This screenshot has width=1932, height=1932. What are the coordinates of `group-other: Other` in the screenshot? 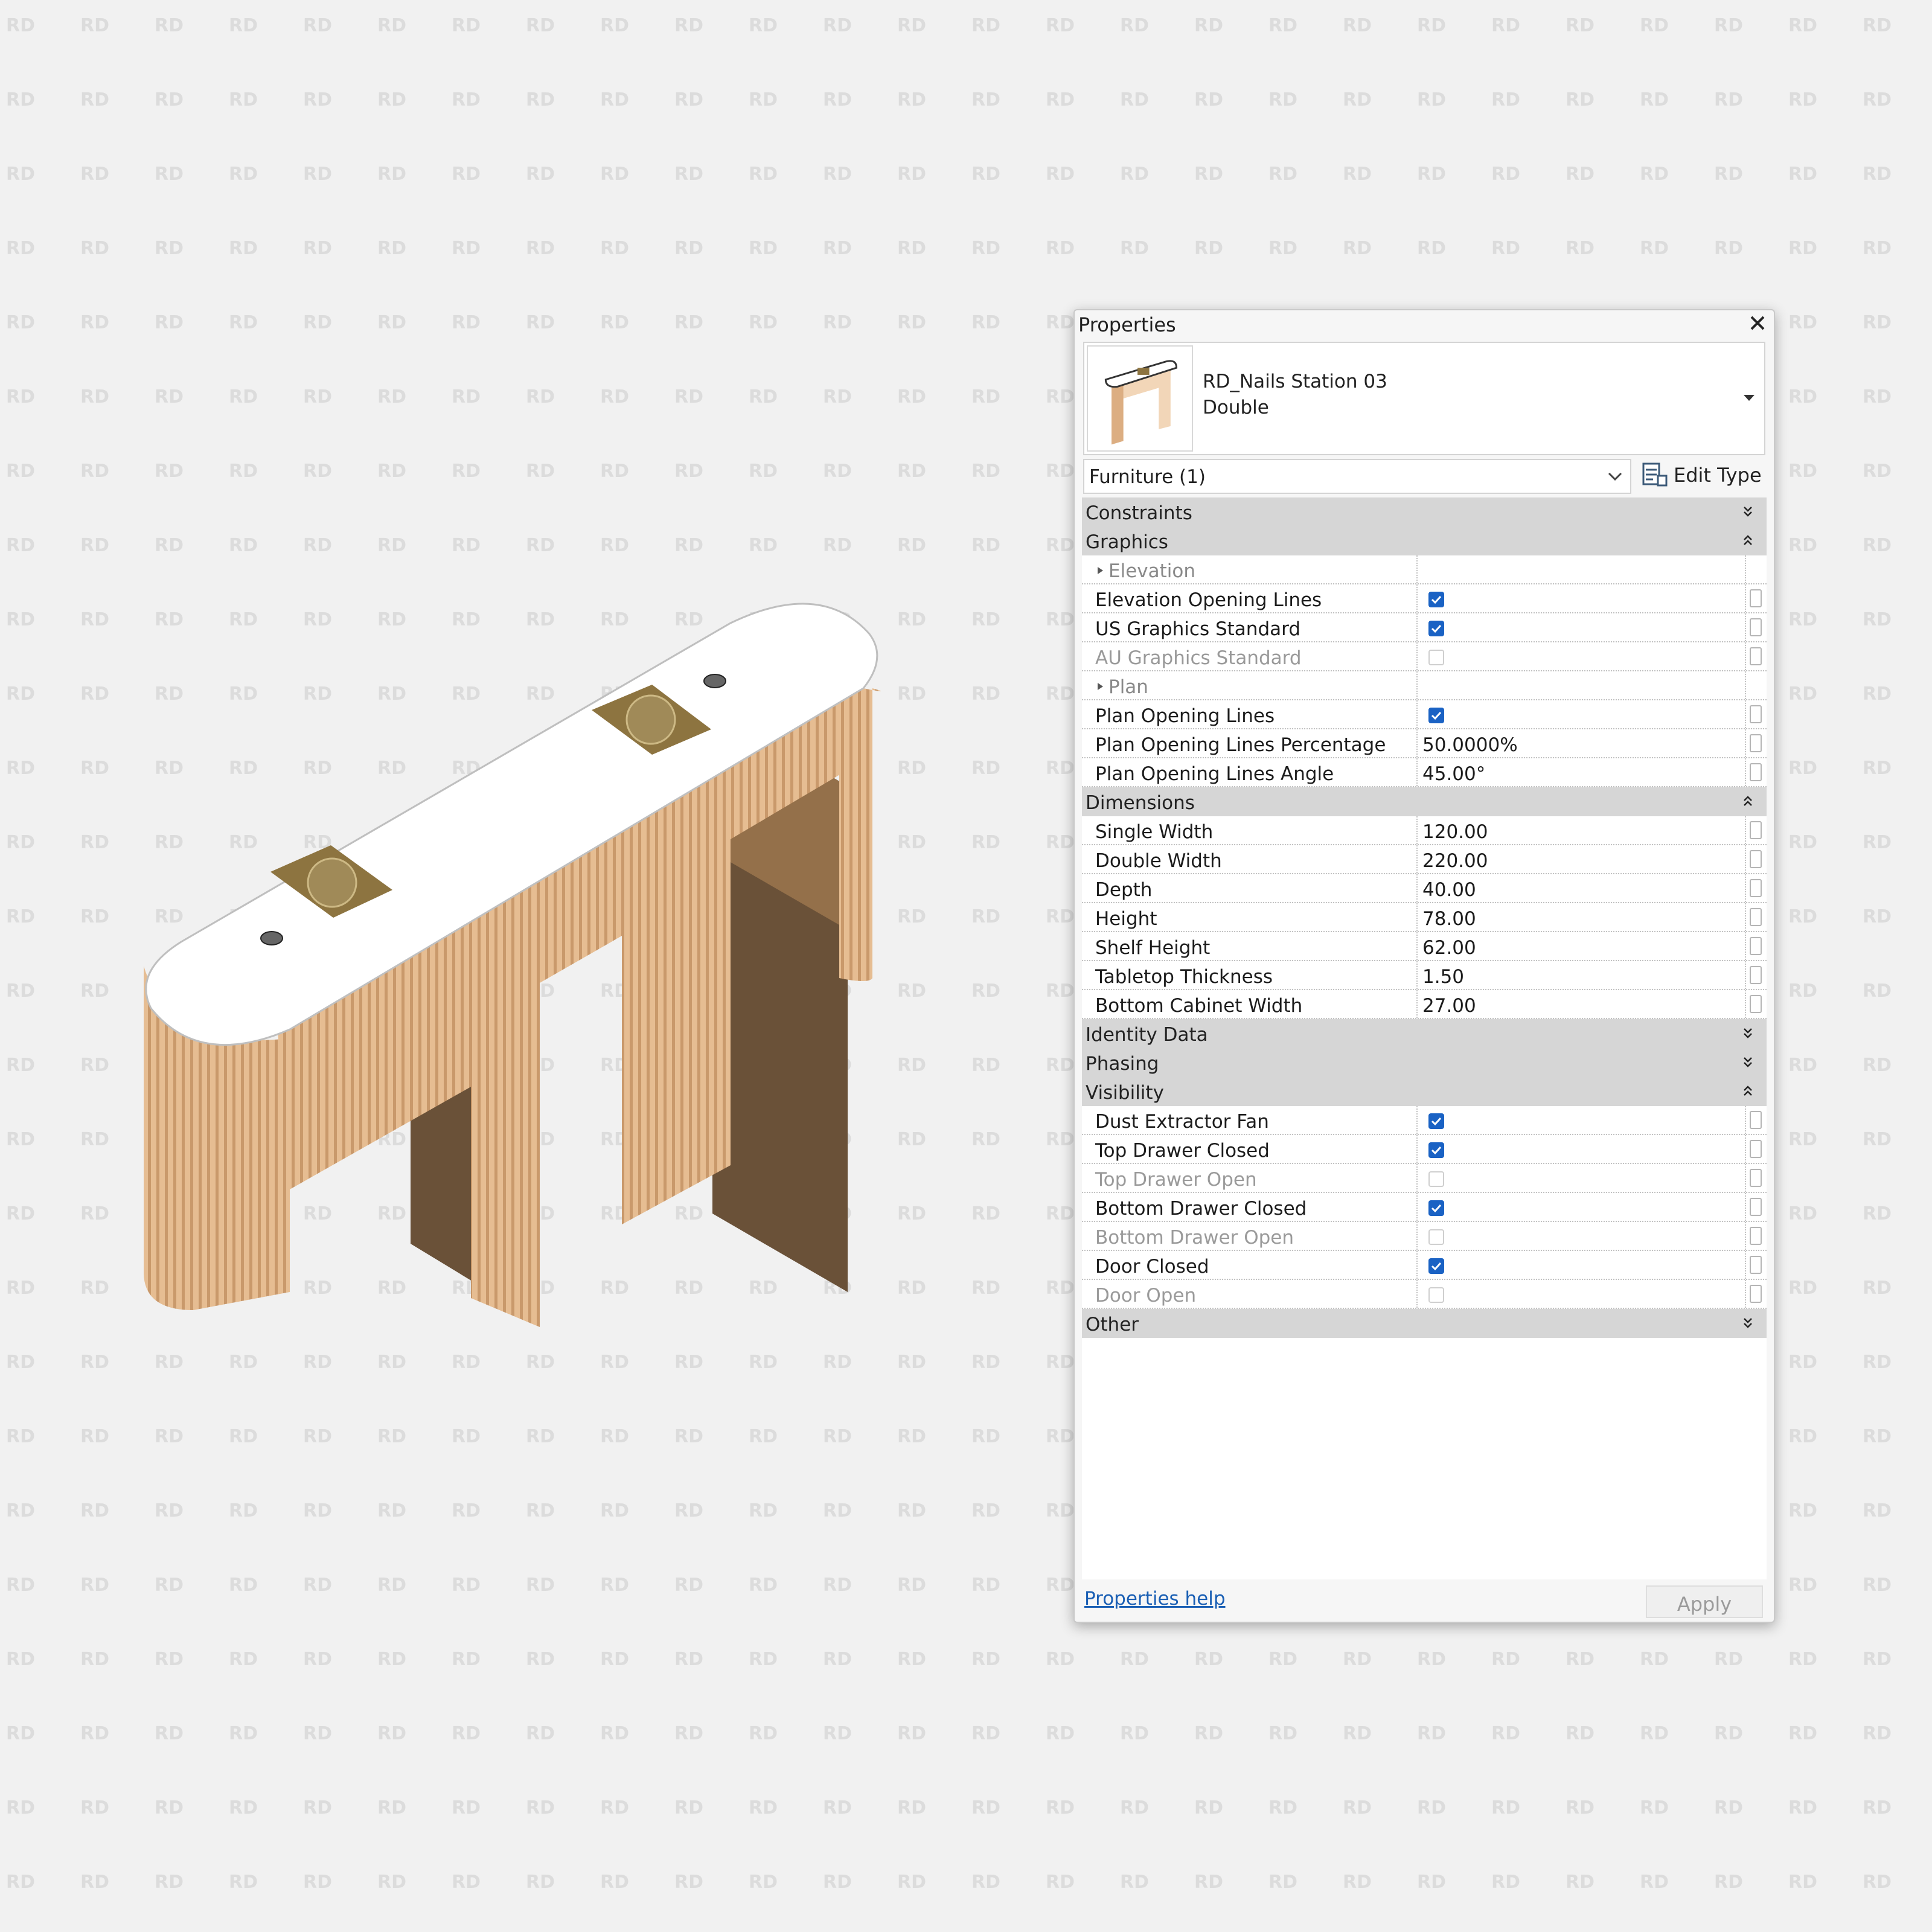 It's located at (1424, 1324).